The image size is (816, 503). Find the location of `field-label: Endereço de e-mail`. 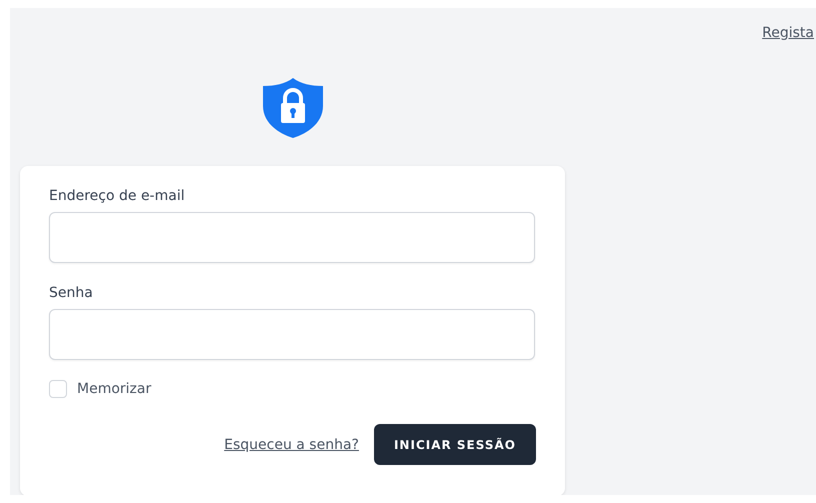

field-label: Endereço de e-mail is located at coordinates (117, 196).